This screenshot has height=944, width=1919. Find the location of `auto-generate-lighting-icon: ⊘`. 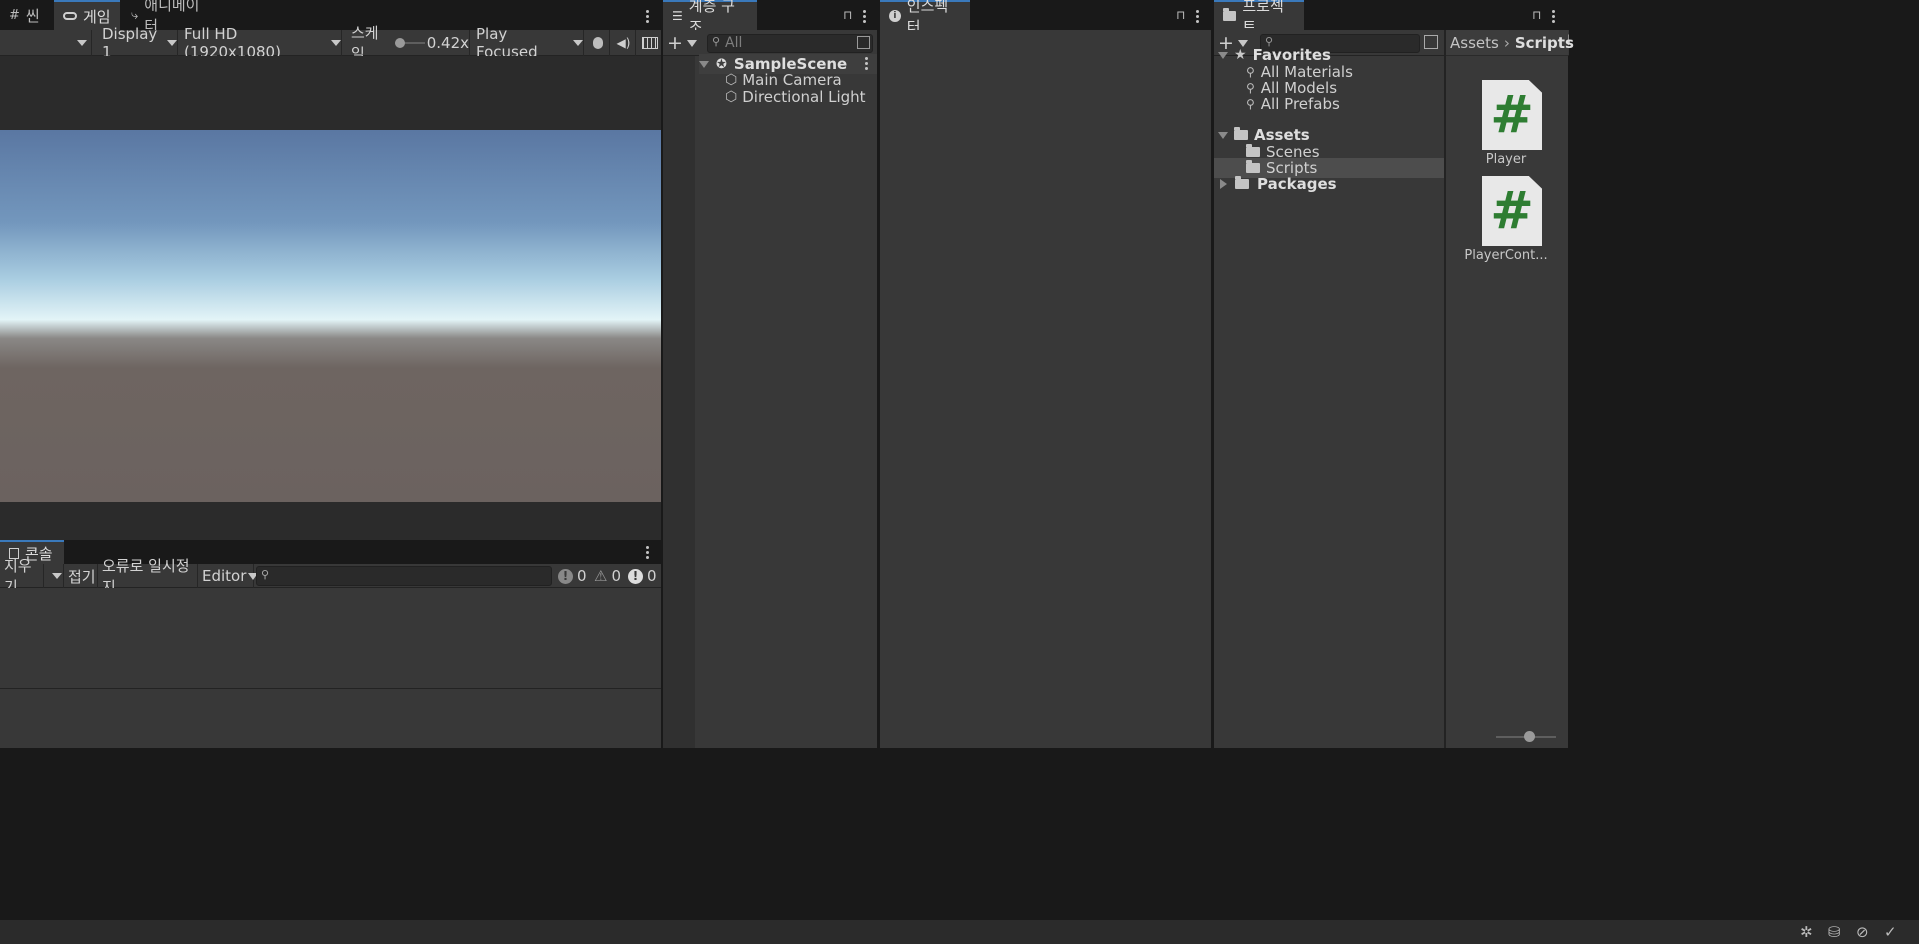

auto-generate-lighting-icon: ⊘ is located at coordinates (1862, 932).